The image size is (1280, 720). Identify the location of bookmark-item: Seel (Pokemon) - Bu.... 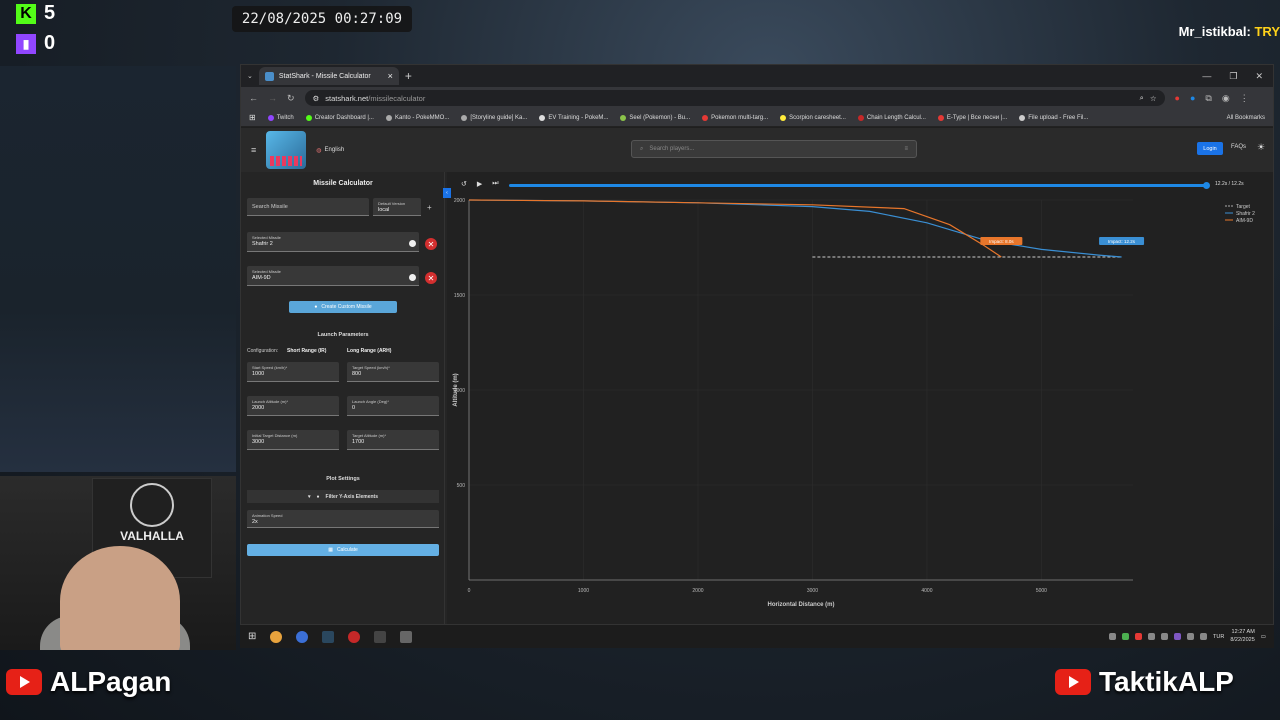
(655, 117).